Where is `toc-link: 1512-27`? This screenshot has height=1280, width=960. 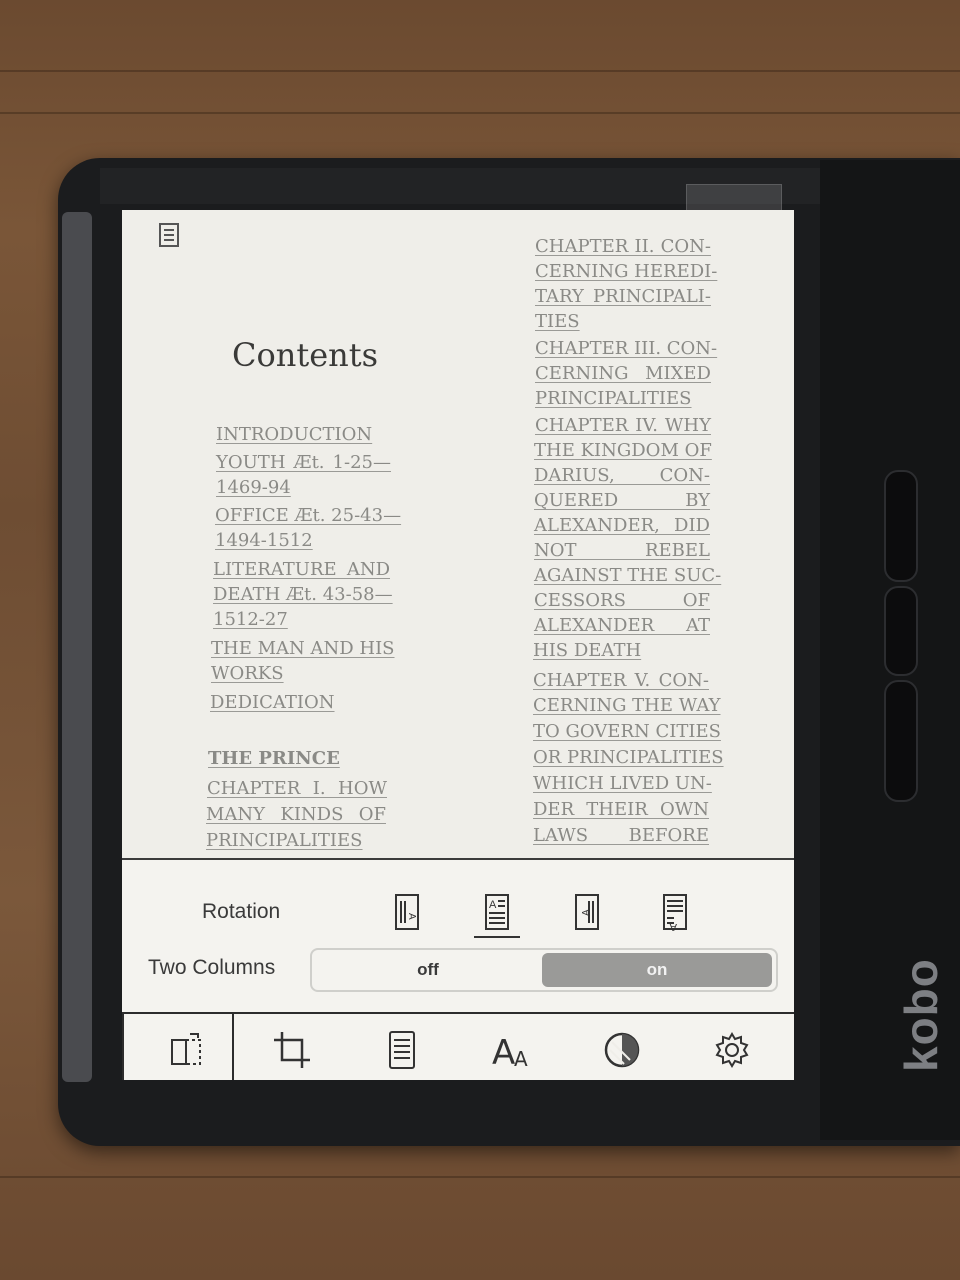
toc-link: 1512-27 is located at coordinates (250, 619).